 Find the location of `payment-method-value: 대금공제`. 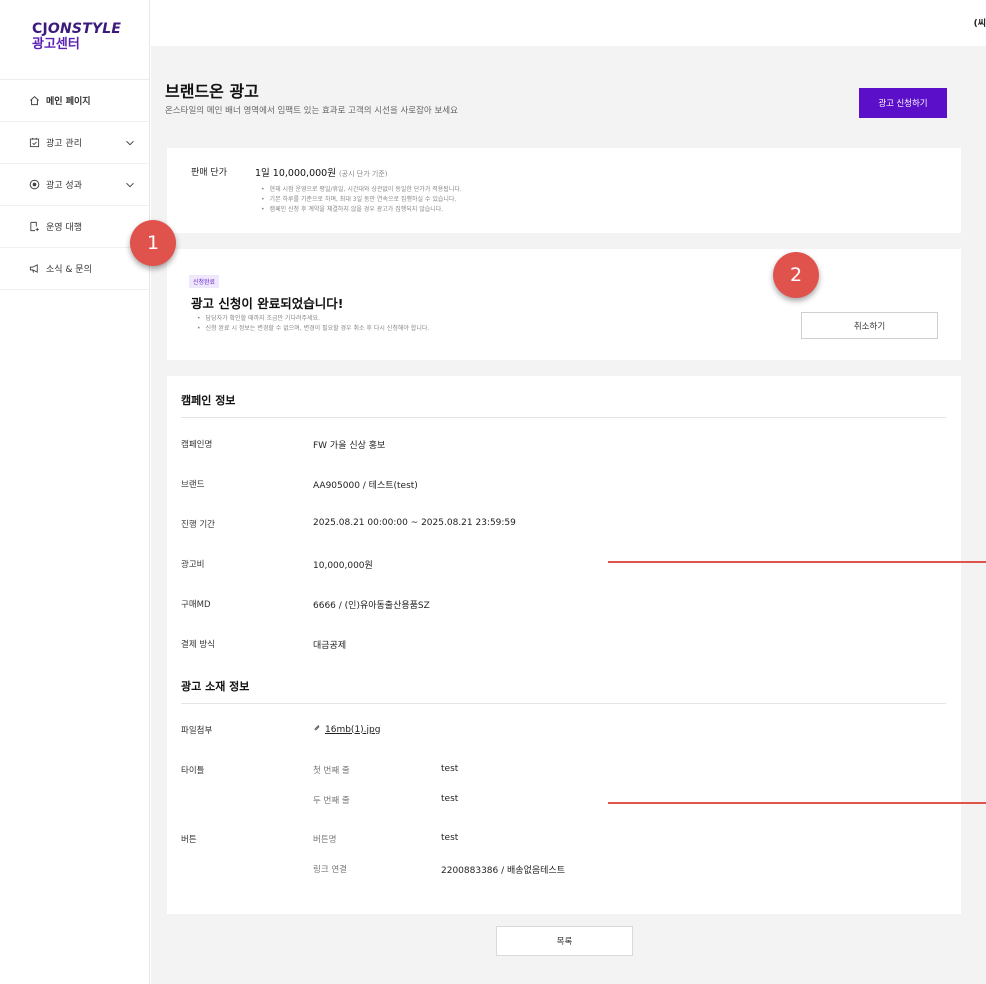

payment-method-value: 대금공제 is located at coordinates (330, 646).